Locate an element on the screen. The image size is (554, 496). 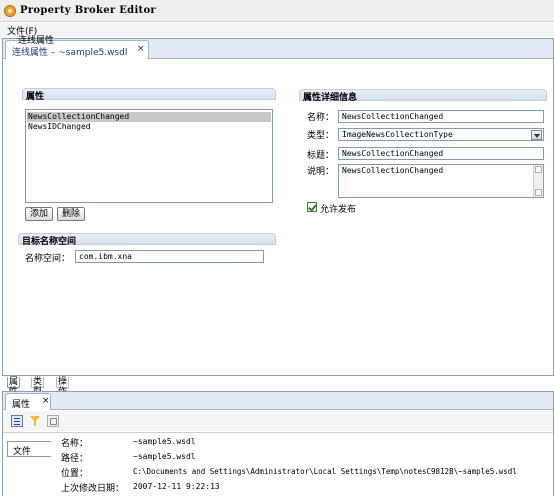
properties-view-tab: 属性 × is located at coordinates (28, 401).